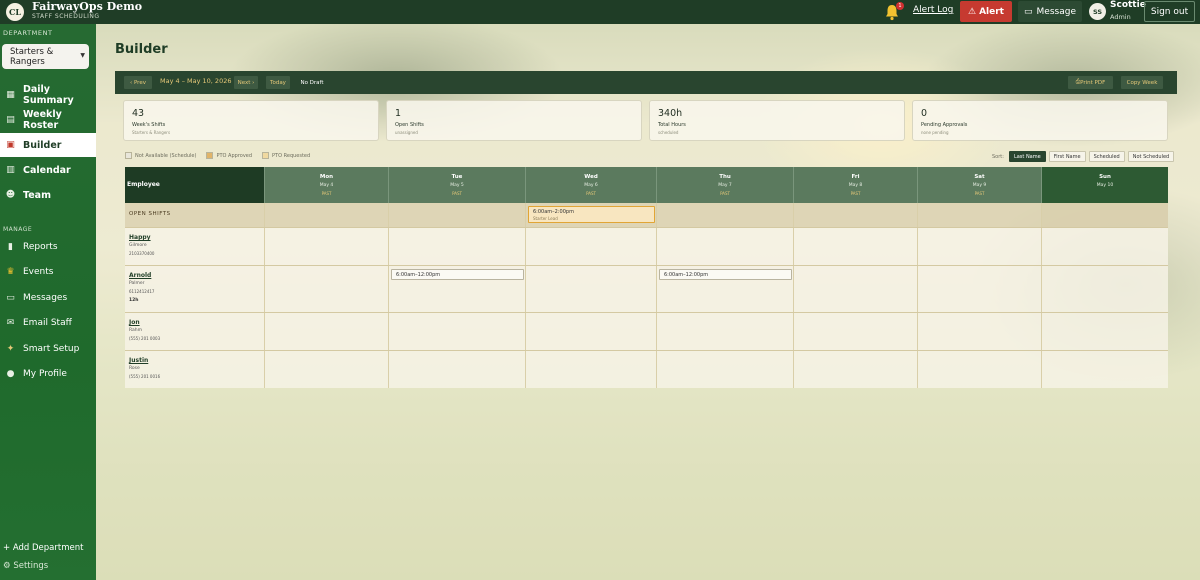 Image resolution: width=1200 pixels, height=580 pixels. I want to click on stat-value: 1, so click(398, 113).